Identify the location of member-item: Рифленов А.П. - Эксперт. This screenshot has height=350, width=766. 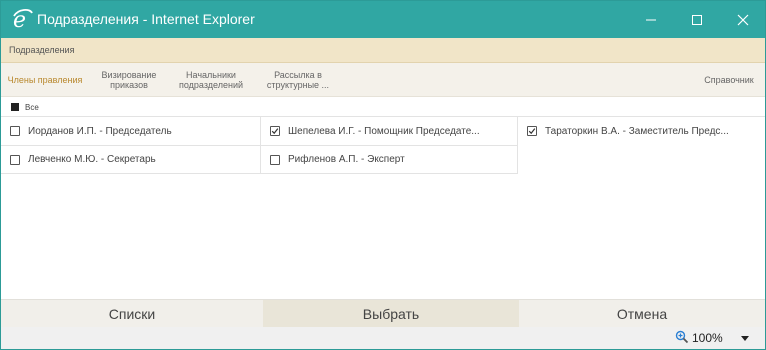
(389, 159).